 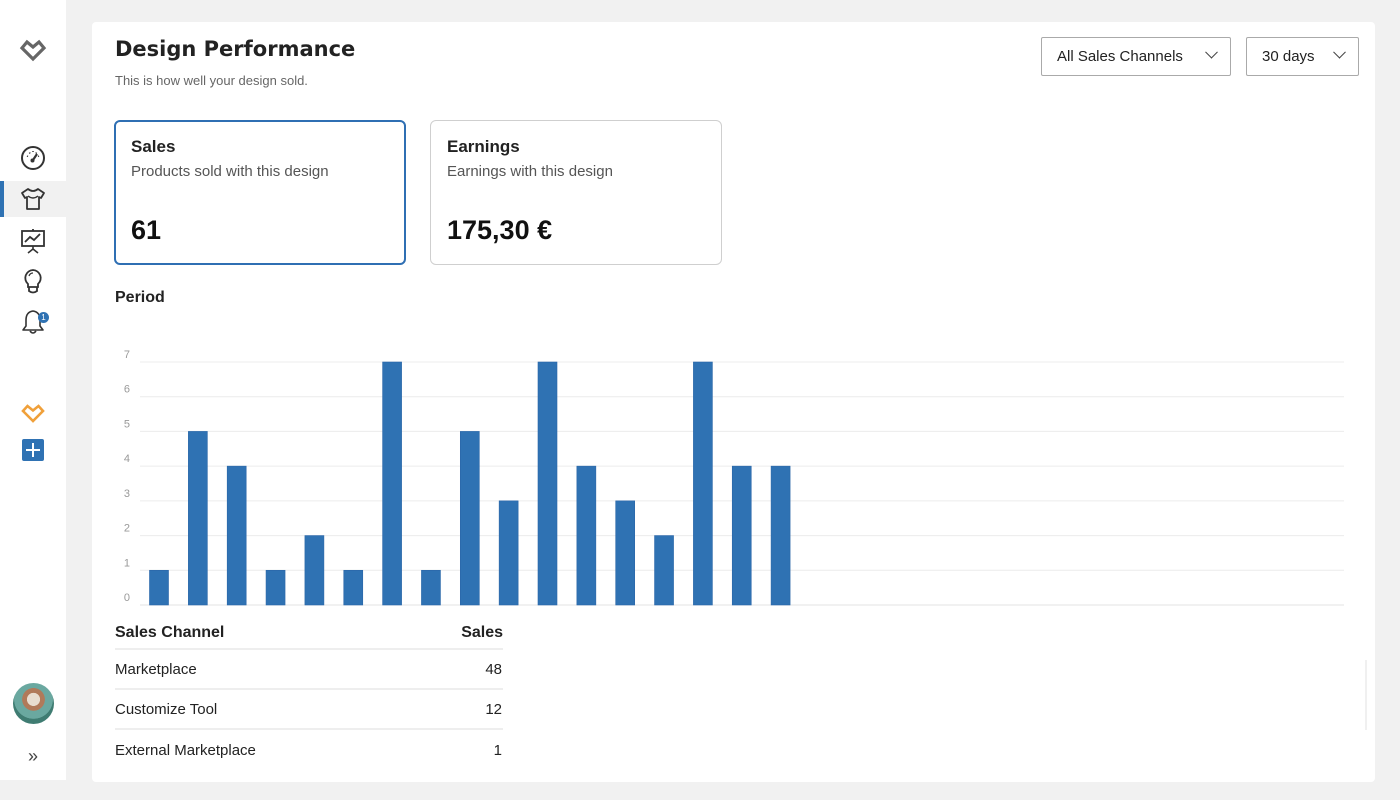 I want to click on x-tick-label: 9, so click(x=237, y=611).